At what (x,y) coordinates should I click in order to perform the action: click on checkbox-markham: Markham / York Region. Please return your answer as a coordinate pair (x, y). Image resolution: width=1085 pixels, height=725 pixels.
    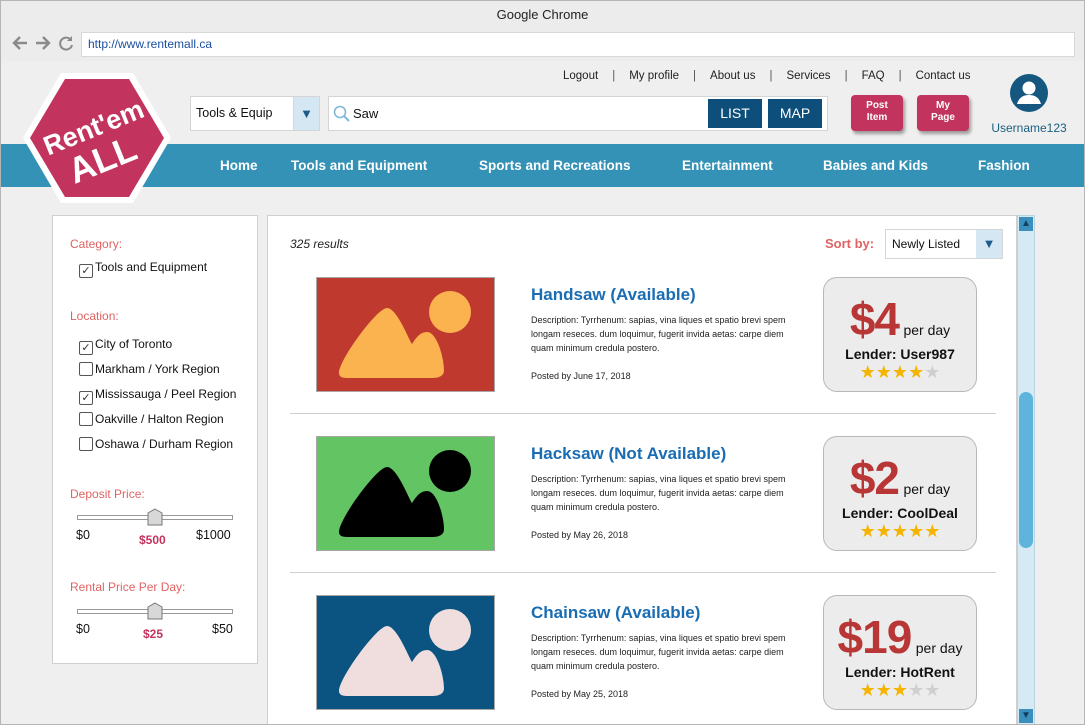
    Looking at the image, I should click on (149, 369).